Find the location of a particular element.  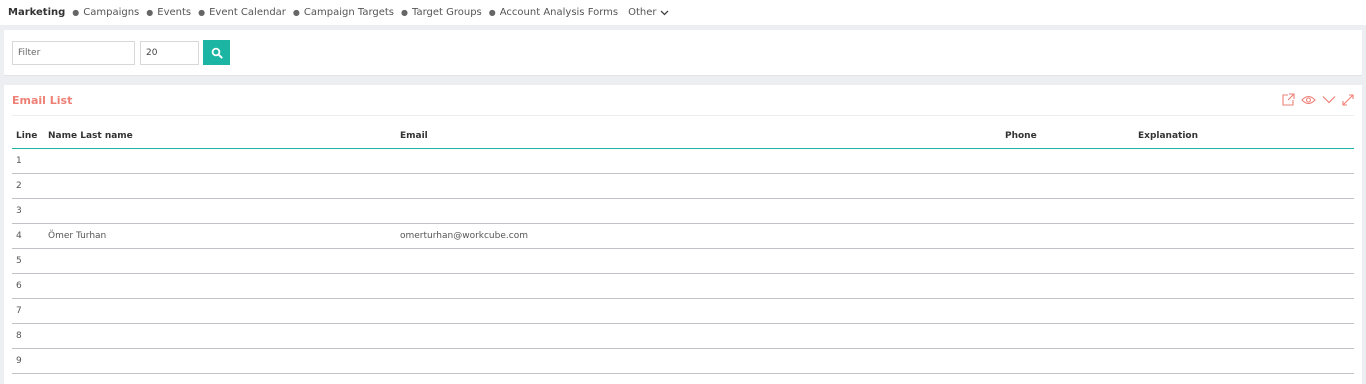

table-row: 3 is located at coordinates (683, 211).